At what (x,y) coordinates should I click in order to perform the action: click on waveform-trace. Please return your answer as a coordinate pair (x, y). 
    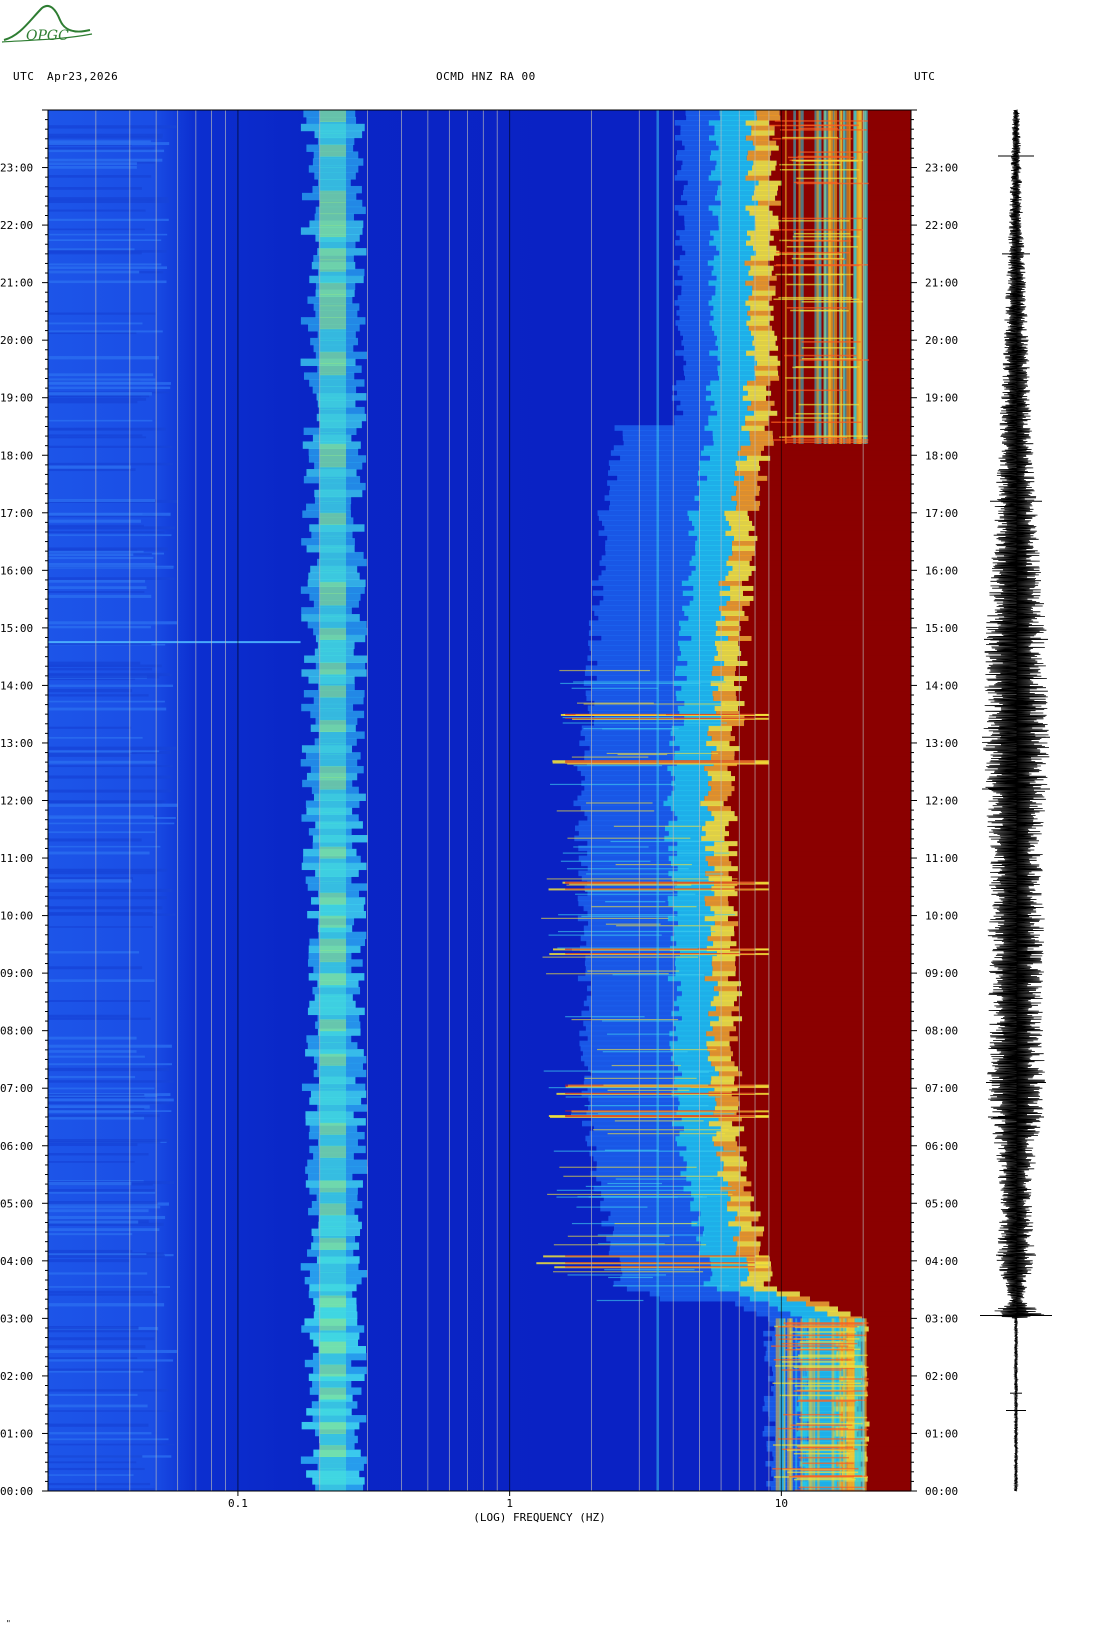
    Looking at the image, I should click on (1016, 800).